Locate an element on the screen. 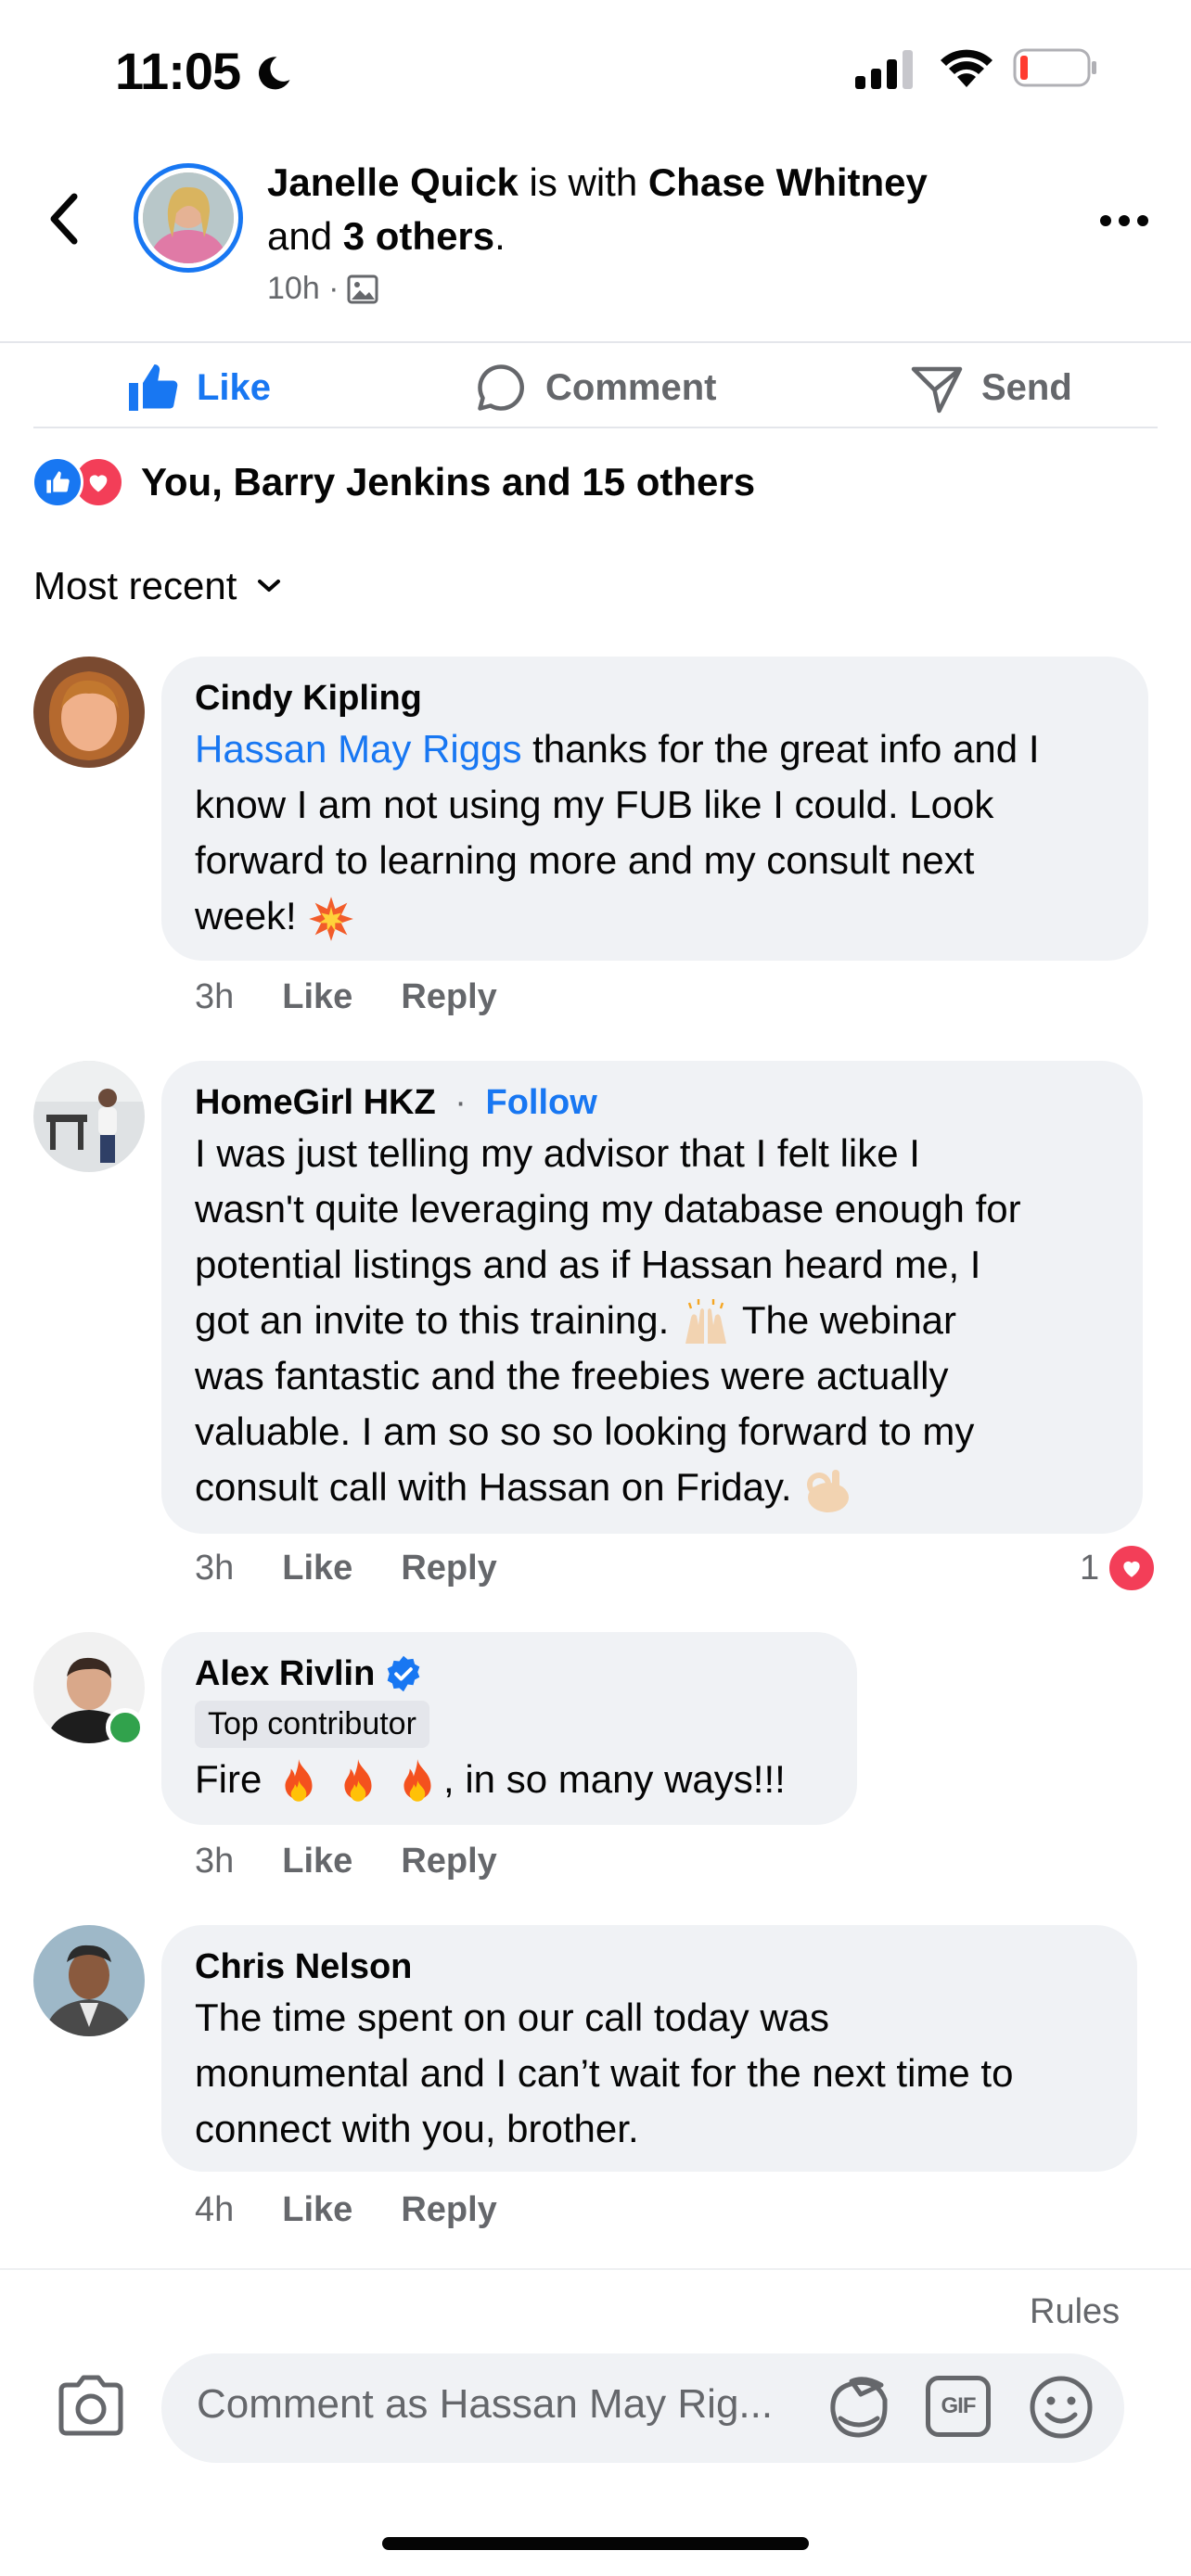 The width and height of the screenshot is (1191, 2576). like-button: Like is located at coordinates (197, 388).